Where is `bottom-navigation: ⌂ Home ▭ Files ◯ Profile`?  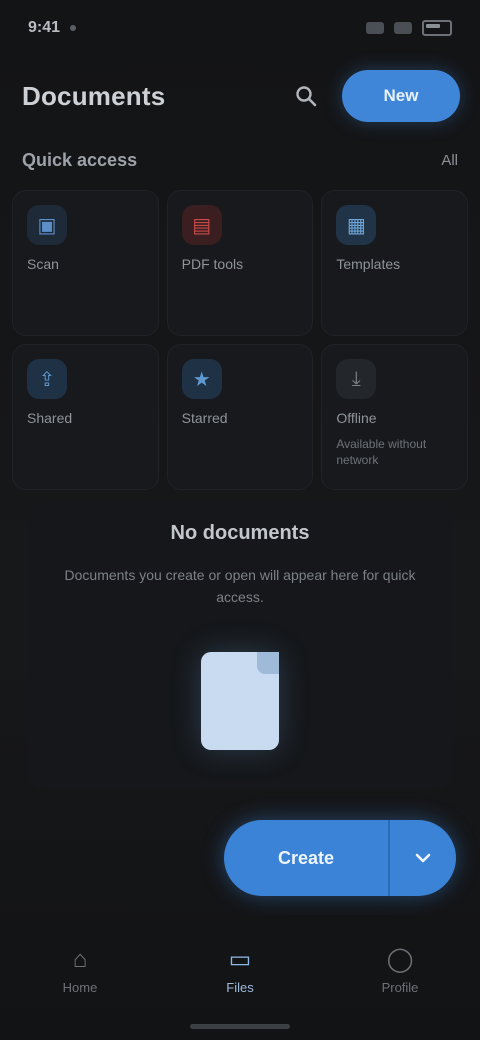 bottom-navigation: ⌂ Home ▭ Files ◯ Profile is located at coordinates (240, 970).